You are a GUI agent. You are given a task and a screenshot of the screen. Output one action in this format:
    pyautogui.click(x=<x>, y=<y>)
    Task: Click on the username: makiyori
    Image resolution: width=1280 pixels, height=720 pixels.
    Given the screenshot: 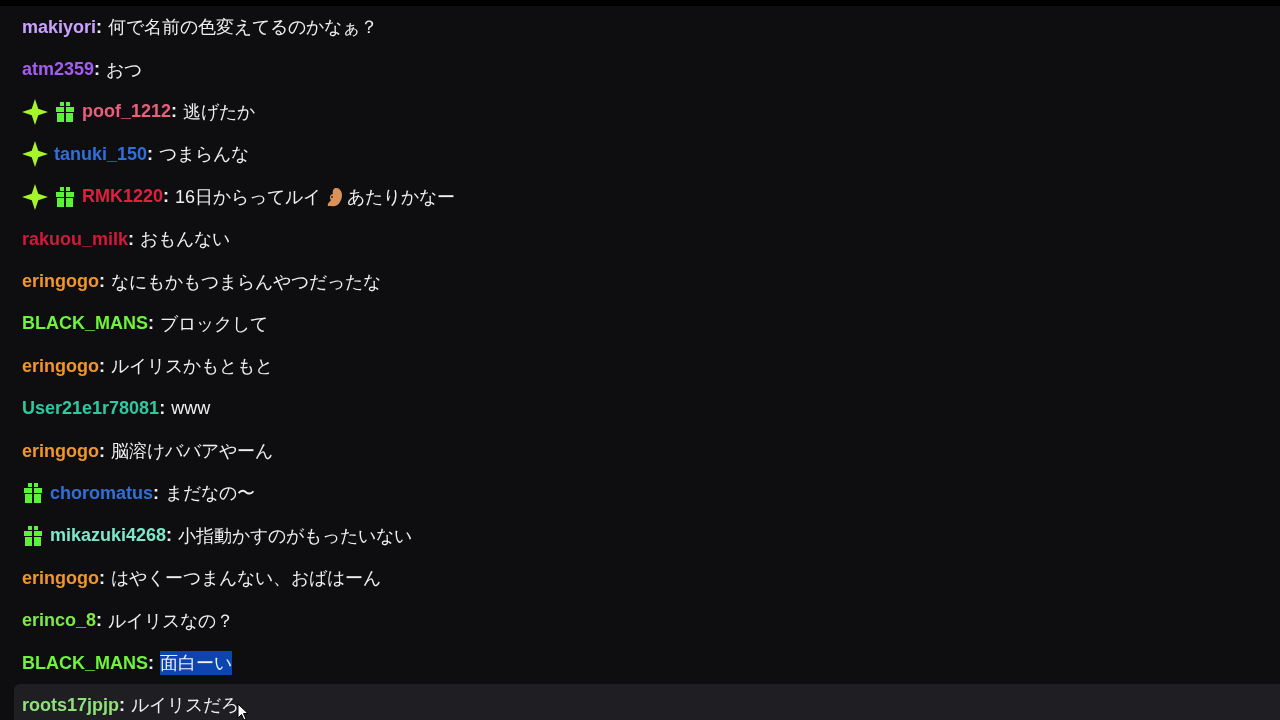 What is the action you would take?
    pyautogui.click(x=59, y=27)
    